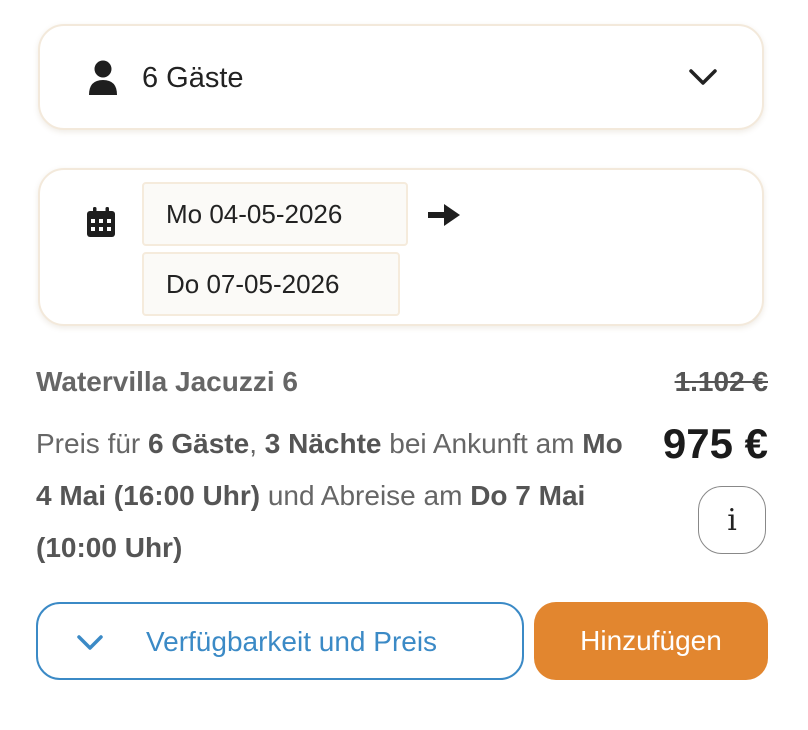 The width and height of the screenshot is (808, 730). What do you see at coordinates (271, 284) in the screenshot?
I see `departure-date-field: Do 07-05-2026` at bounding box center [271, 284].